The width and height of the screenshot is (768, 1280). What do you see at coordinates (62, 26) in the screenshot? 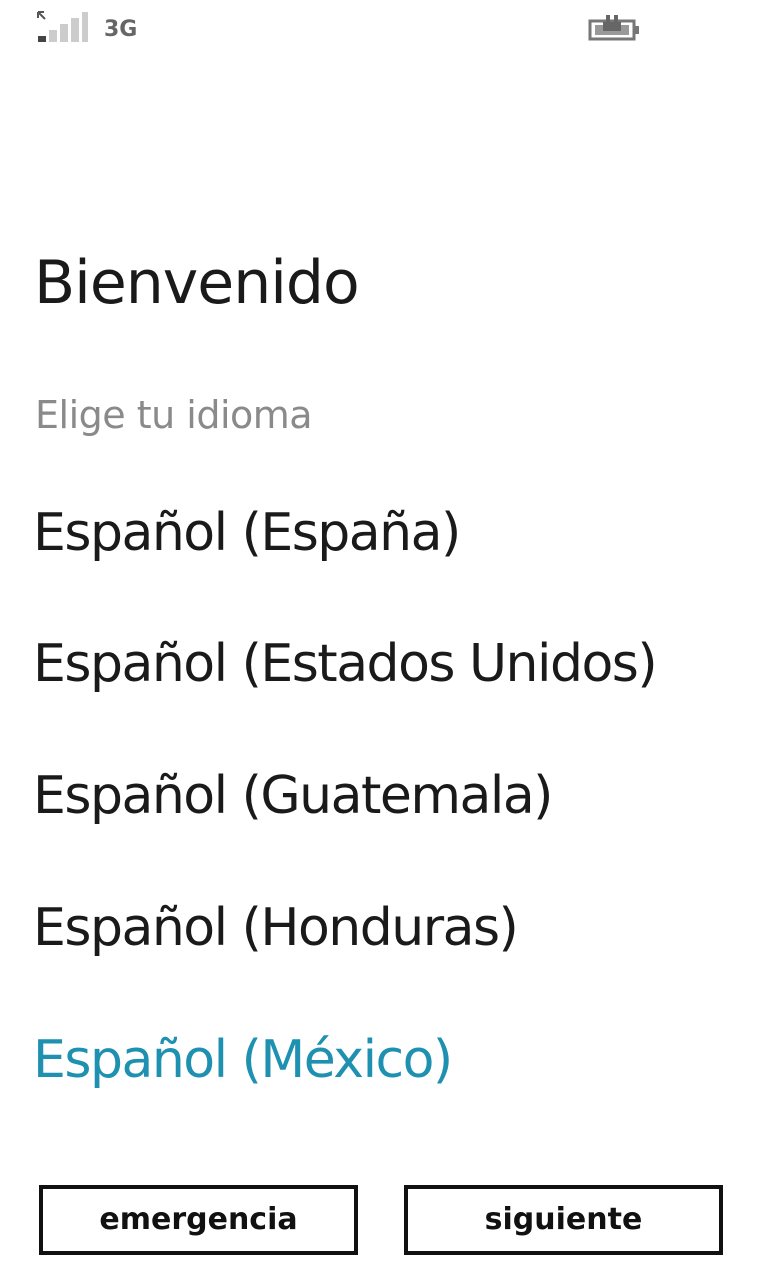
I see `signal-strength-icon` at bounding box center [62, 26].